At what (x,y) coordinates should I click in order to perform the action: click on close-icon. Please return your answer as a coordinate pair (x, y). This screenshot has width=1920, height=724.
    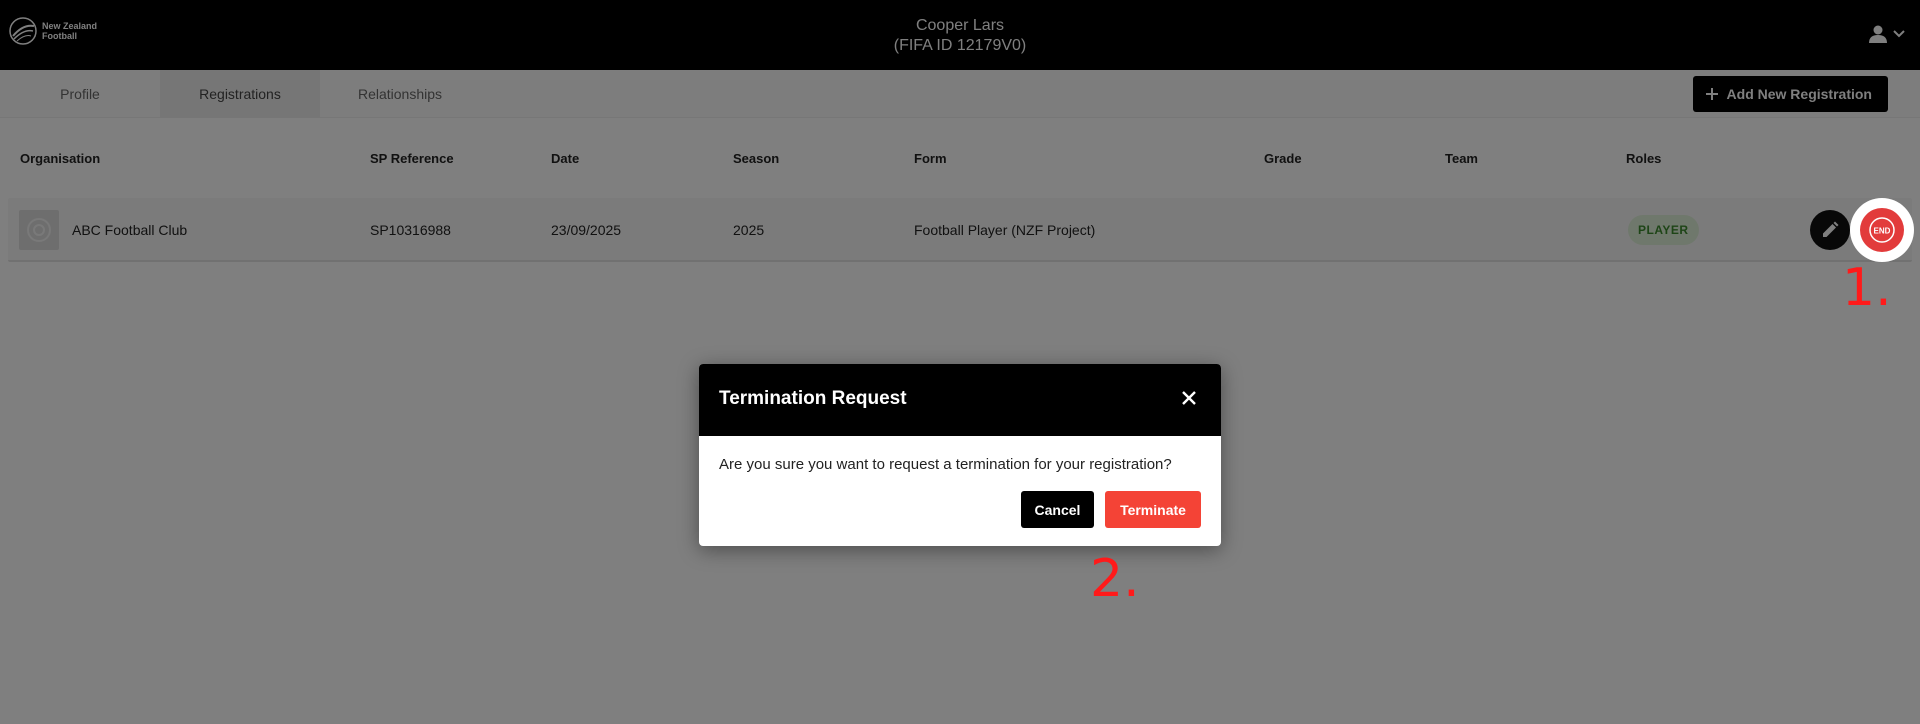
    Looking at the image, I should click on (1189, 398).